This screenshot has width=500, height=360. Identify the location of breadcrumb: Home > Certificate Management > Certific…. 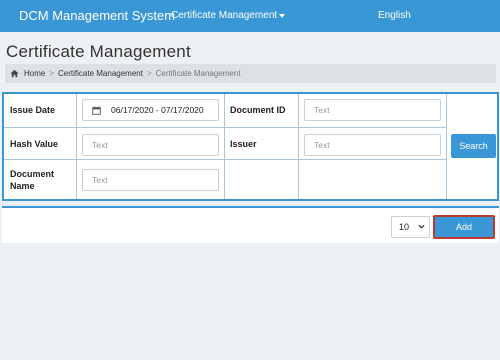
(250, 73).